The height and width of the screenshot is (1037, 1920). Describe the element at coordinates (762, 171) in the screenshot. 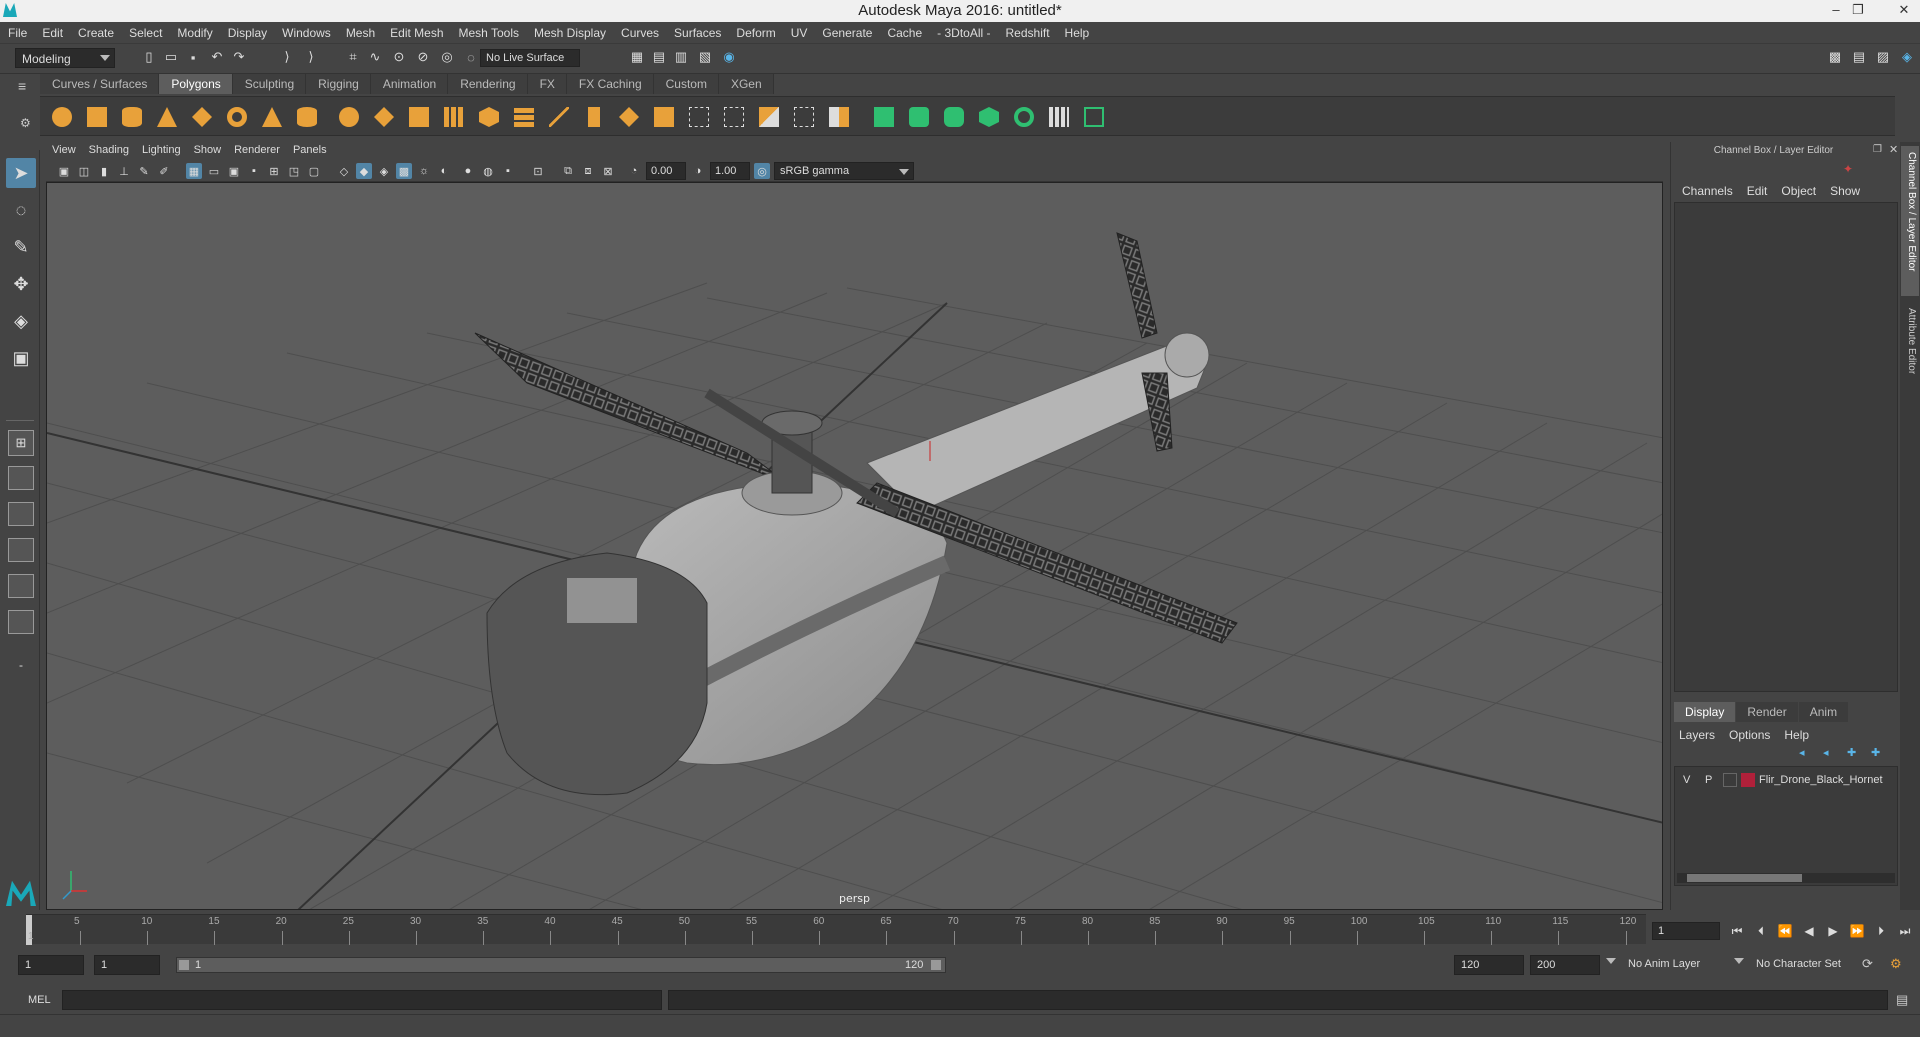

I see `color-management-icon: ◎` at that location.